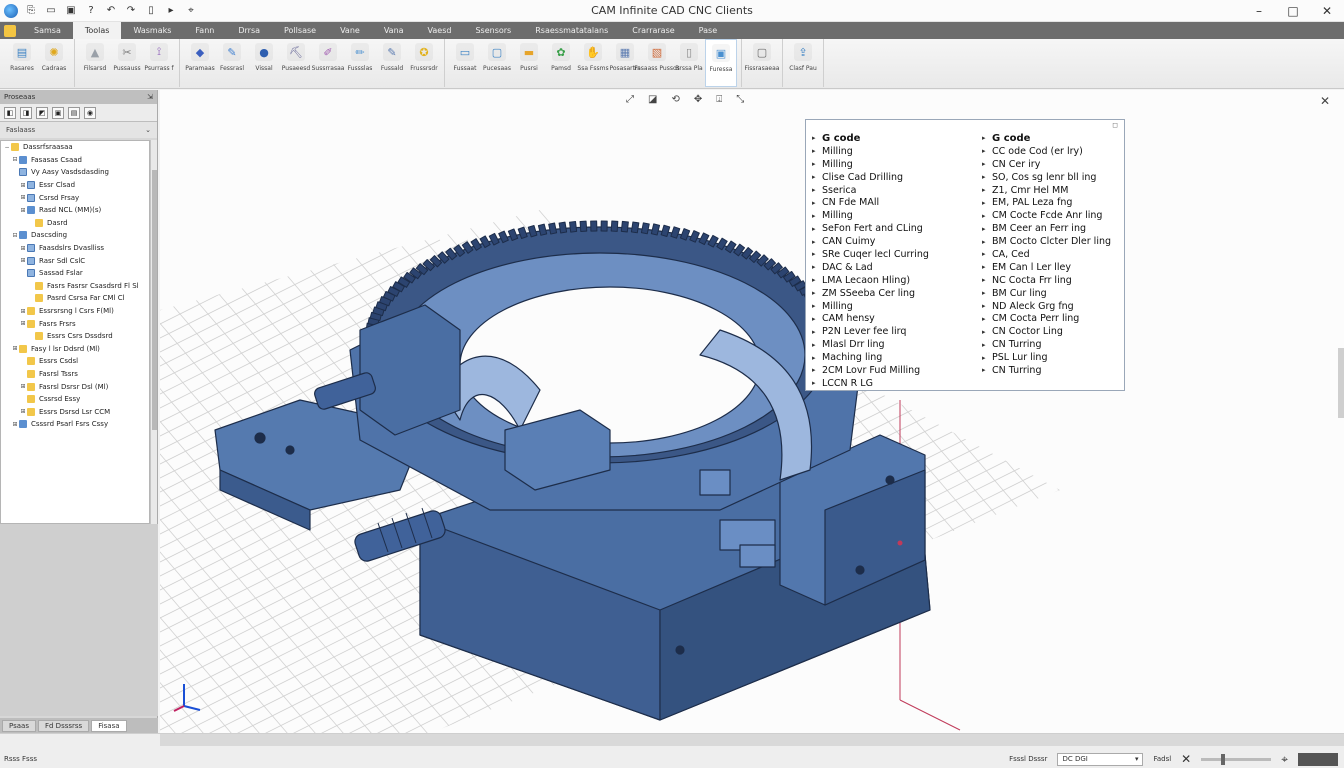 Image resolution: width=1344 pixels, height=768 pixels. Describe the element at coordinates (1052, 280) in the screenshot. I see `operation-list-item: ▸ NC Cocta Frr ling` at that location.